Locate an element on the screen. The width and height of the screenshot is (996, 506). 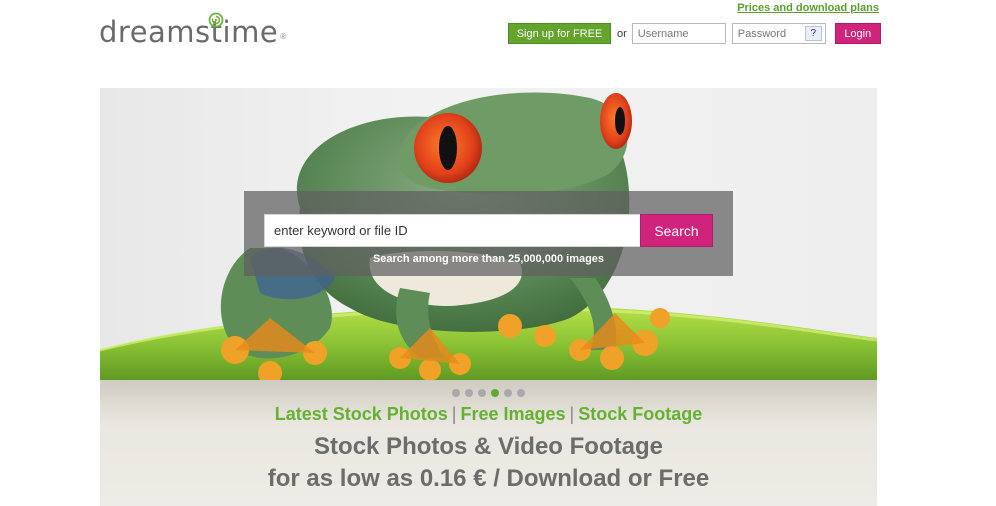
dreamstime-logo: dreamstime ® is located at coordinates (193, 31).